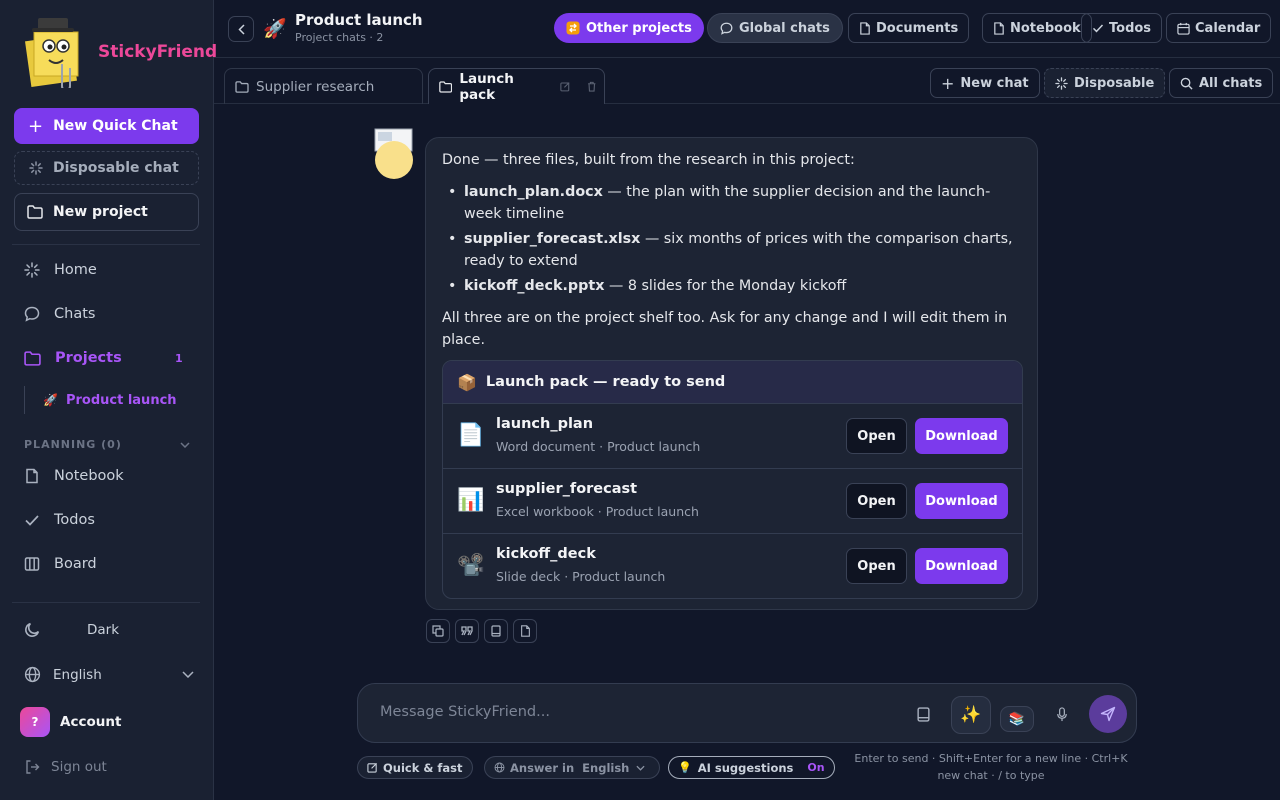 This screenshot has height=800, width=1280. What do you see at coordinates (486, 86) in the screenshot?
I see `tab-label: Launch pack` at bounding box center [486, 86].